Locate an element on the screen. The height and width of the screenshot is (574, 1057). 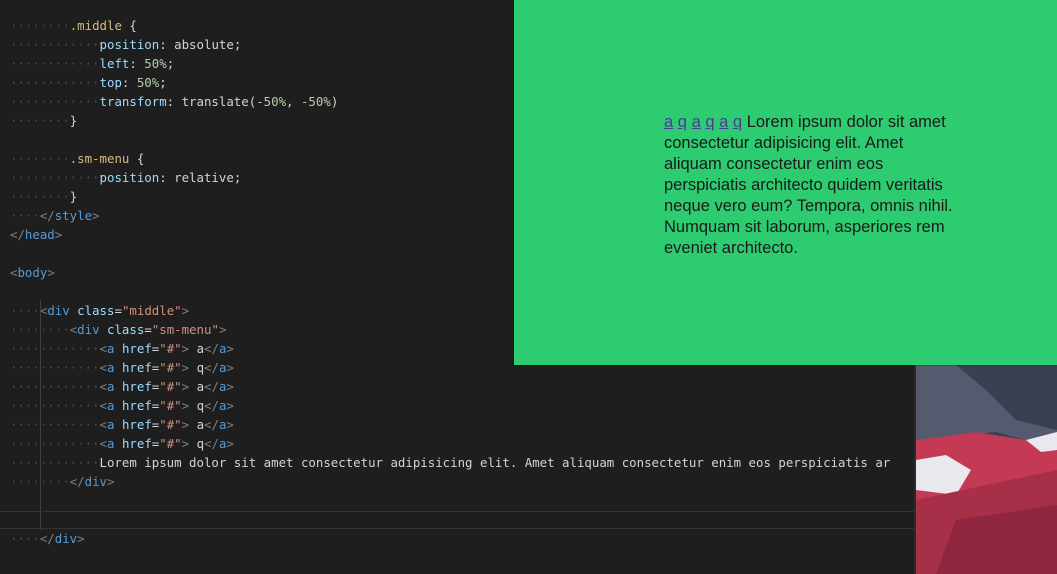
code-line: ····</div> is located at coordinates (47, 538).